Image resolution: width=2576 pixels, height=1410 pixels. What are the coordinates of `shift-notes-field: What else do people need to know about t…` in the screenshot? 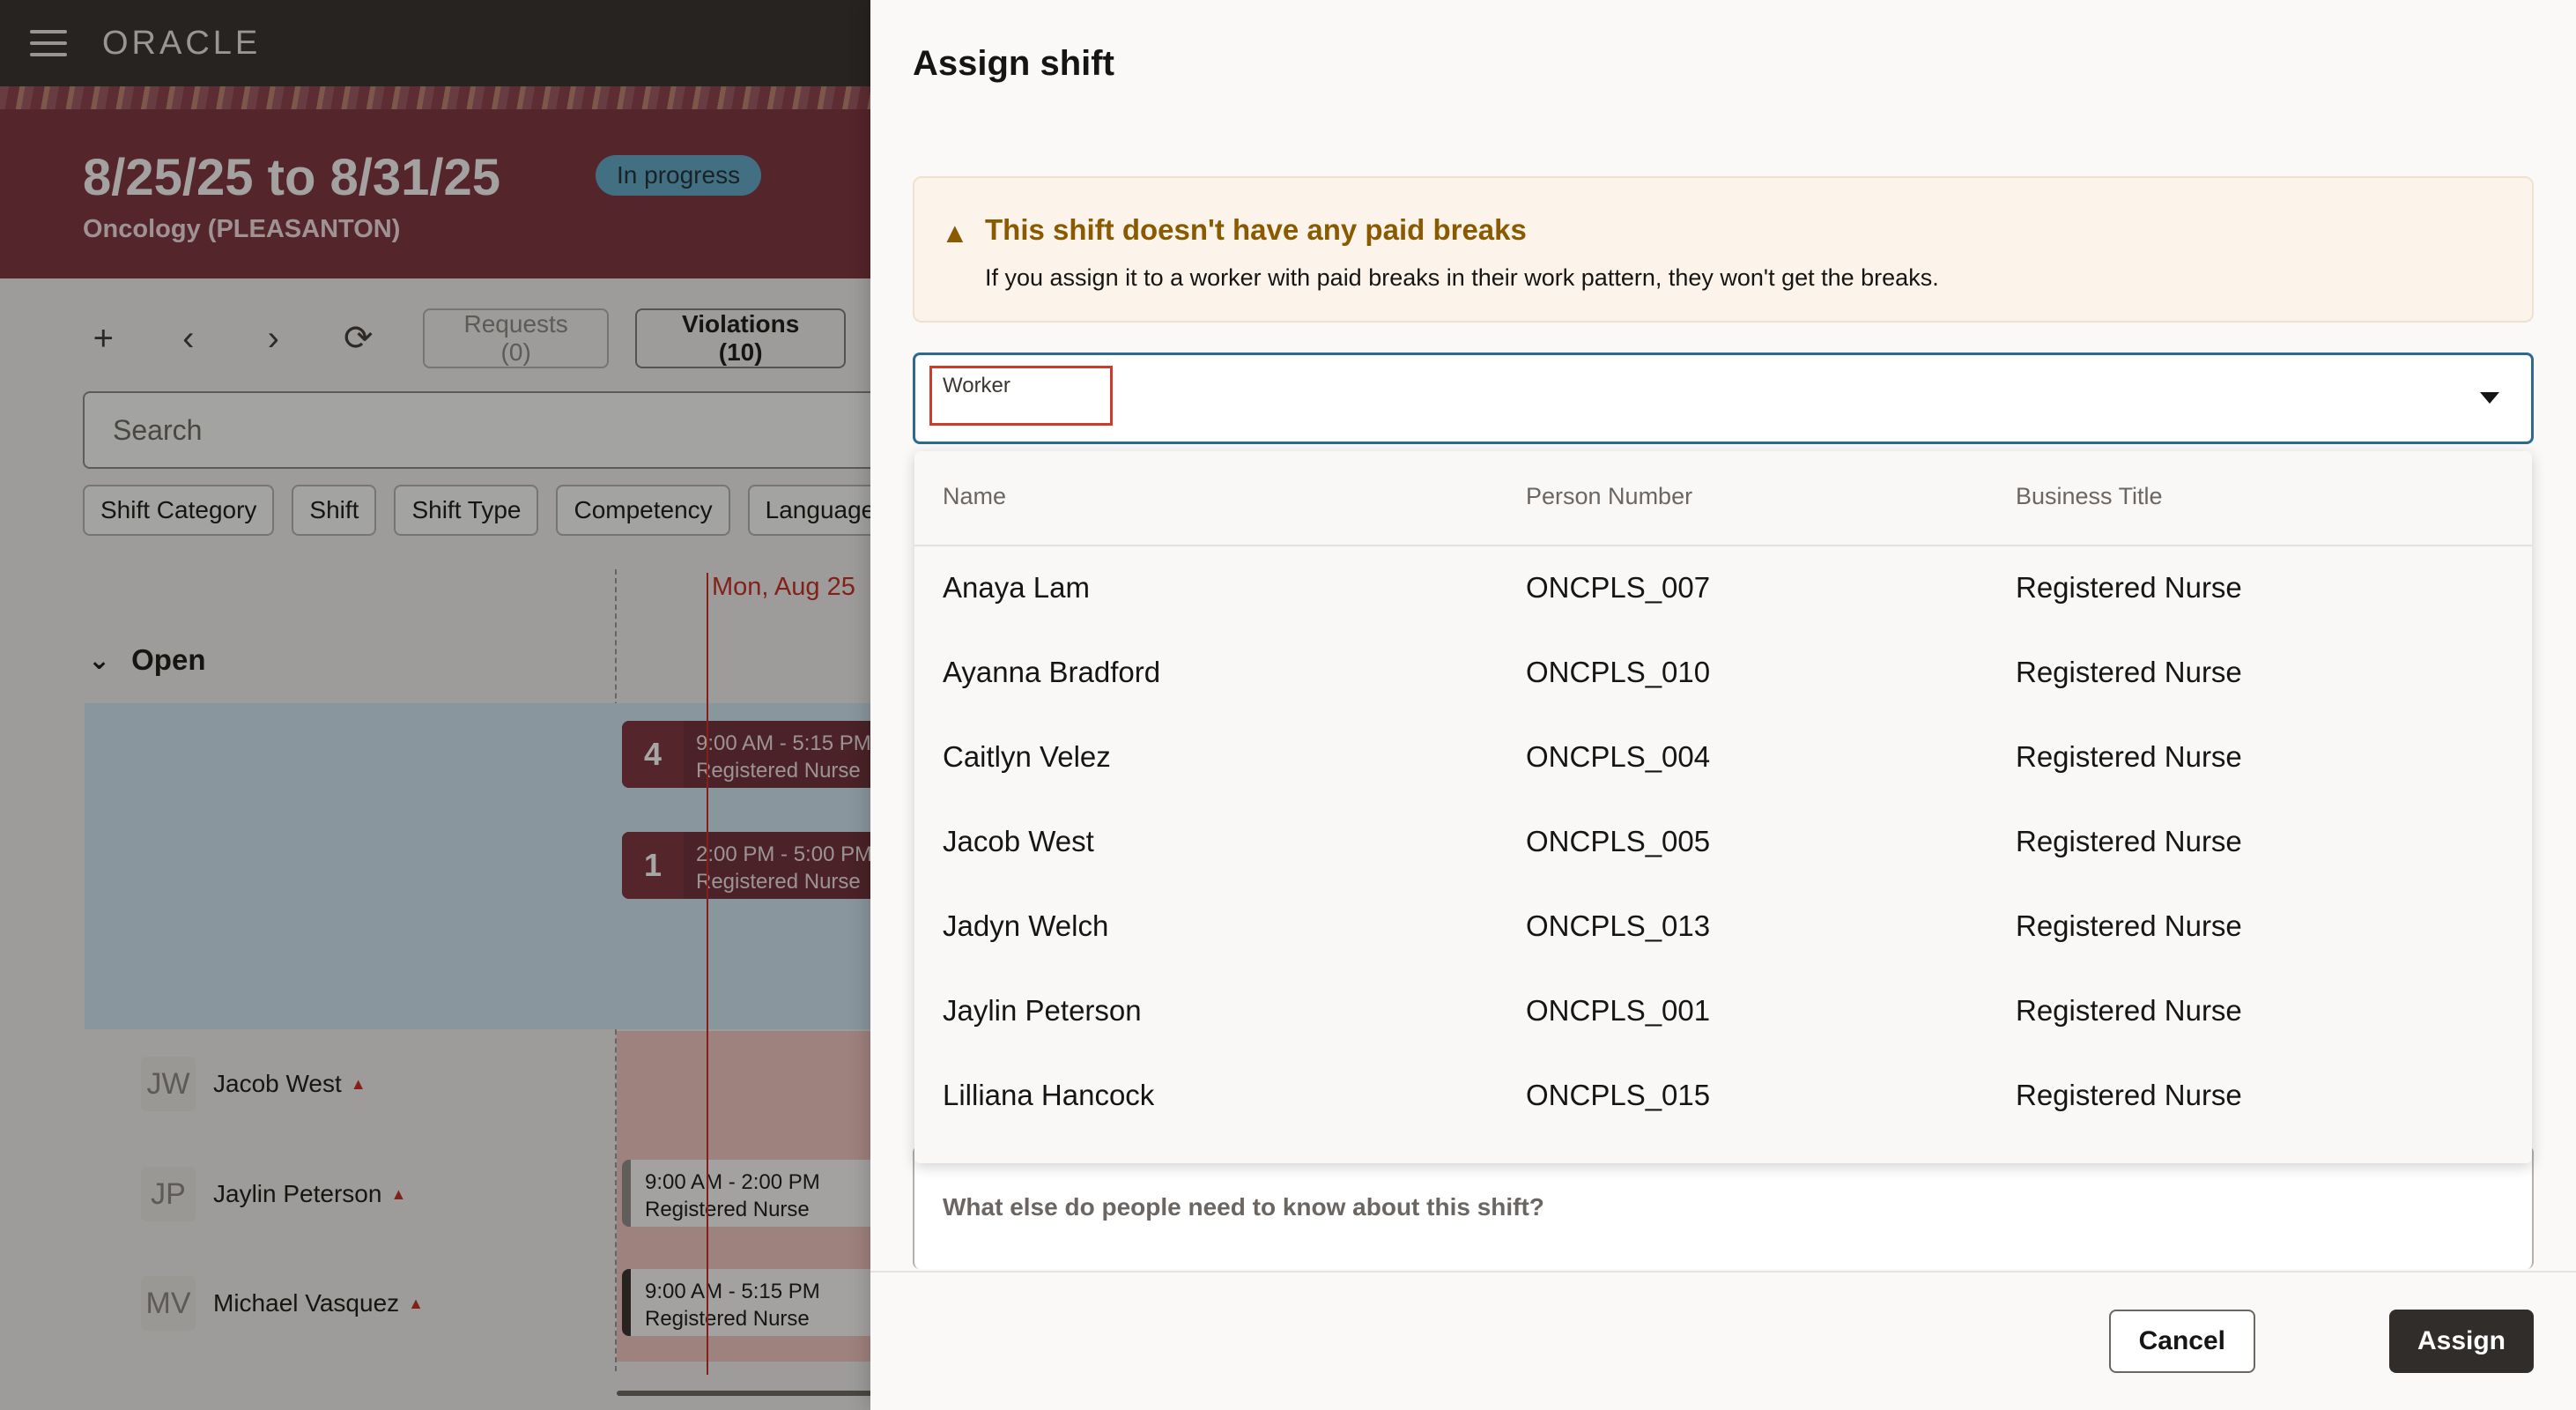 It's located at (1724, 1207).